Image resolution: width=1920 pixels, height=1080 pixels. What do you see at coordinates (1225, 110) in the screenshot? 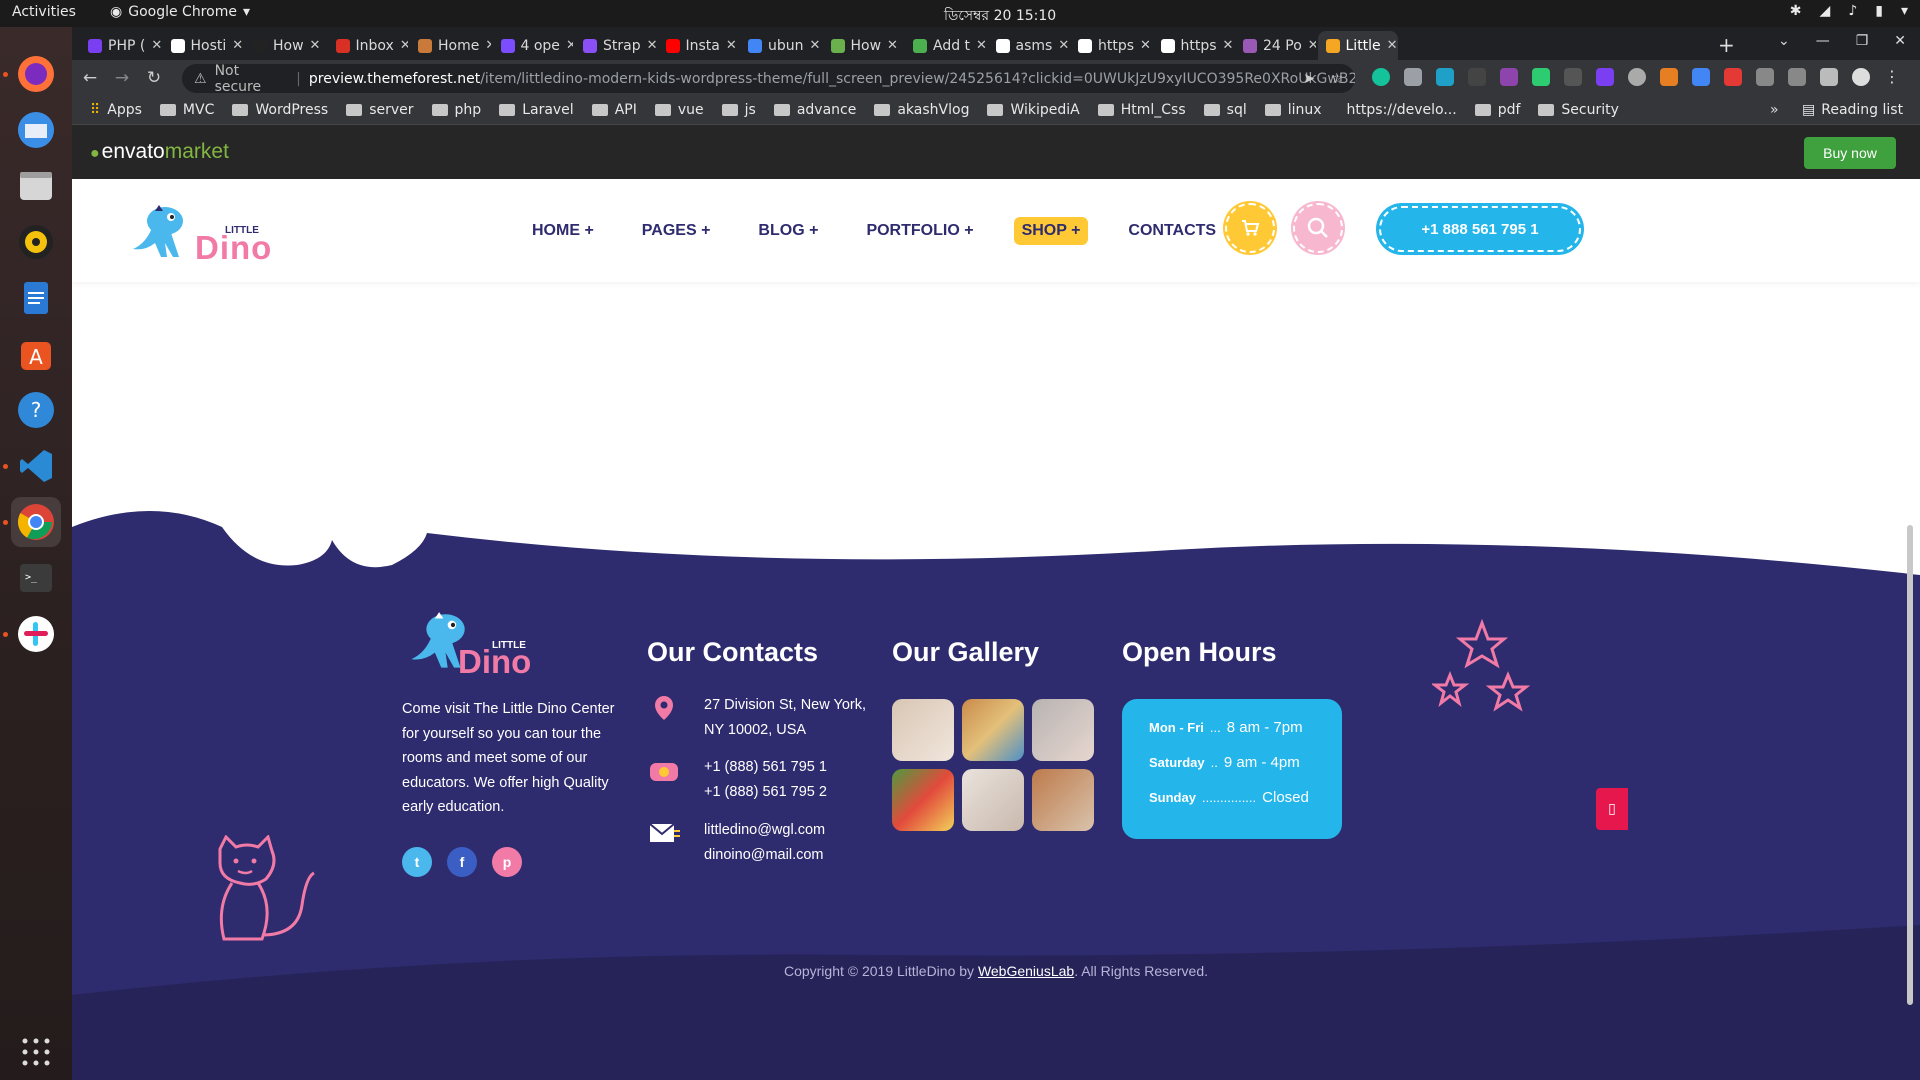
I see `bookmark-item: sql` at bounding box center [1225, 110].